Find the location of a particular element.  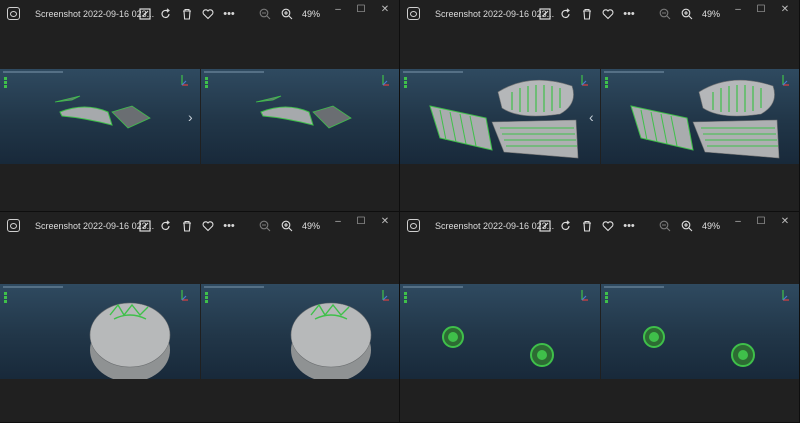

next-image-arrow: › is located at coordinates (190, 117).